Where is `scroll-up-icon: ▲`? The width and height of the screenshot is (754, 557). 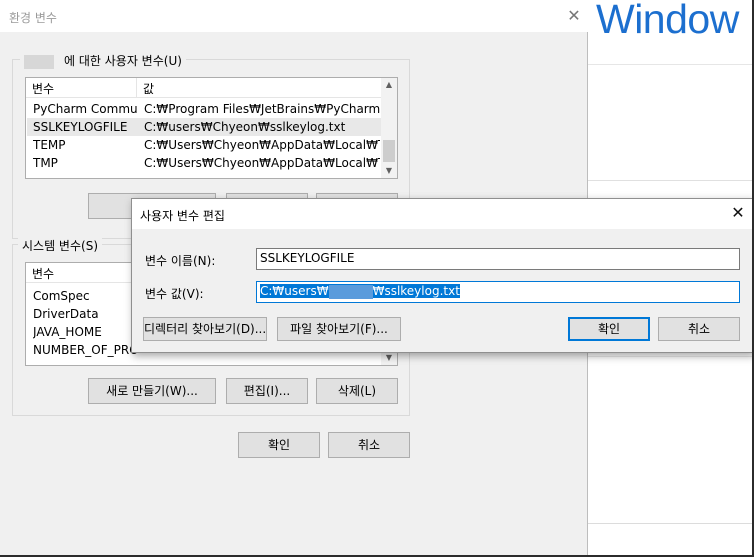 scroll-up-icon: ▲ is located at coordinates (389, 85).